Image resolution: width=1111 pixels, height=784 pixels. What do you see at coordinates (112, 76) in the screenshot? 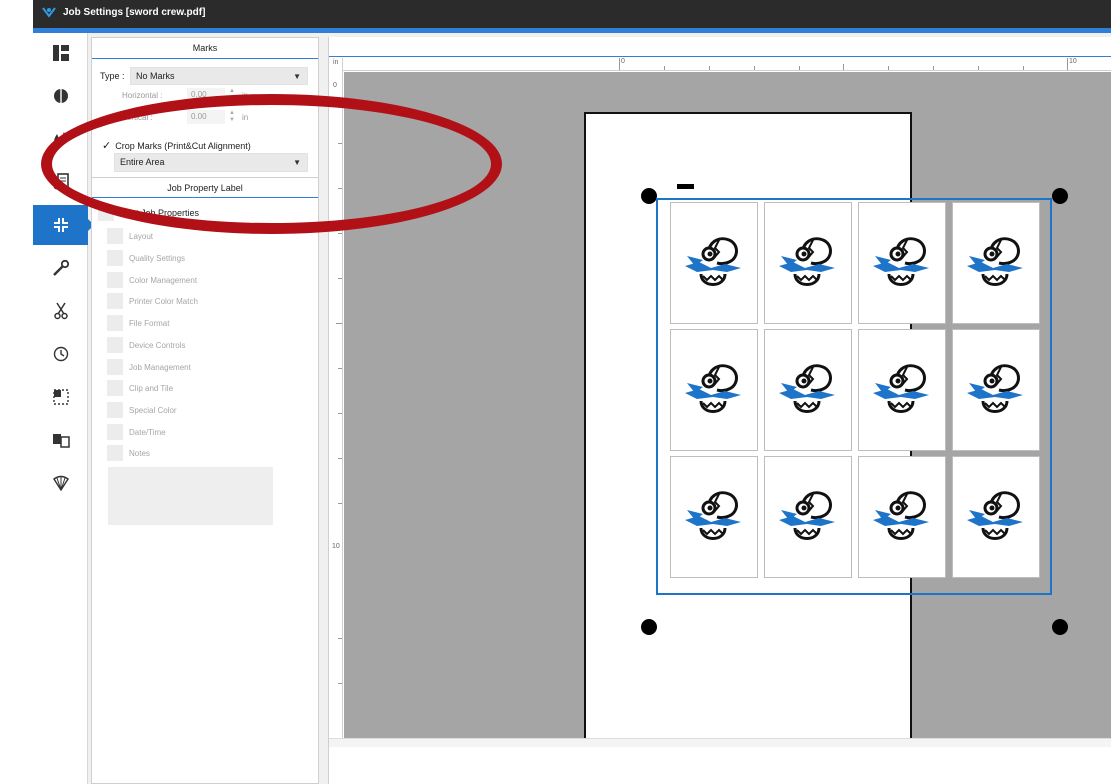
I see `type-label: Type :` at bounding box center [112, 76].